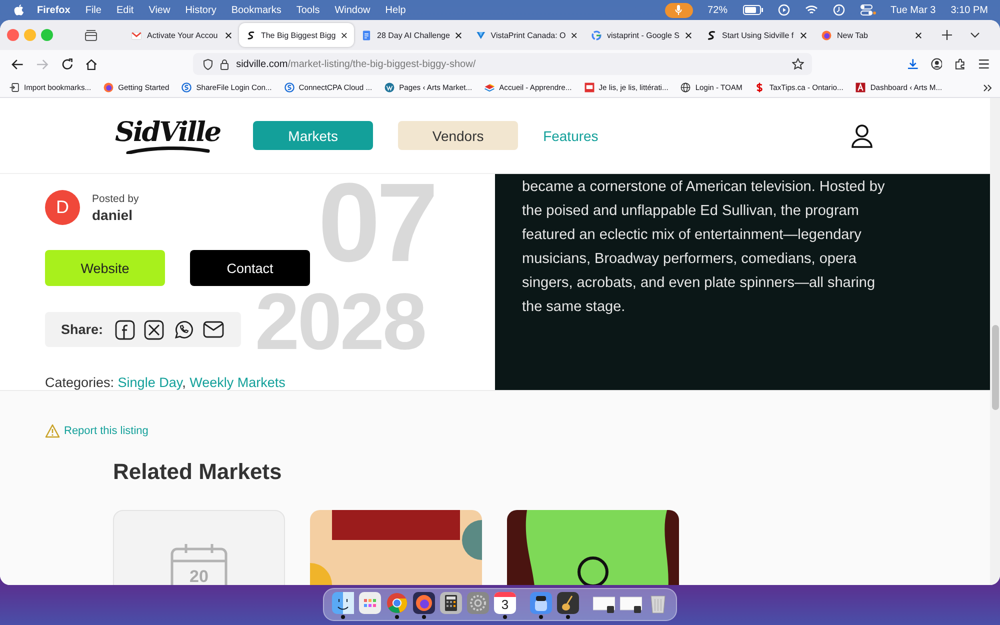 Image resolution: width=1000 pixels, height=625 pixels. What do you see at coordinates (784, 10) in the screenshot?
I see `play-circle-icon` at bounding box center [784, 10].